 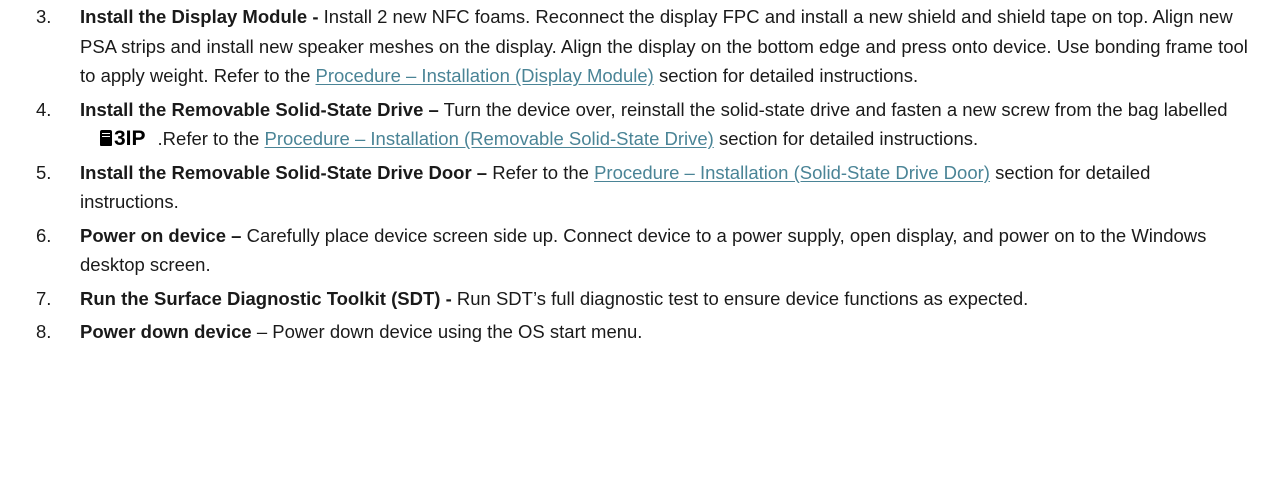 I want to click on step-title: Power down device, so click(x=166, y=331).